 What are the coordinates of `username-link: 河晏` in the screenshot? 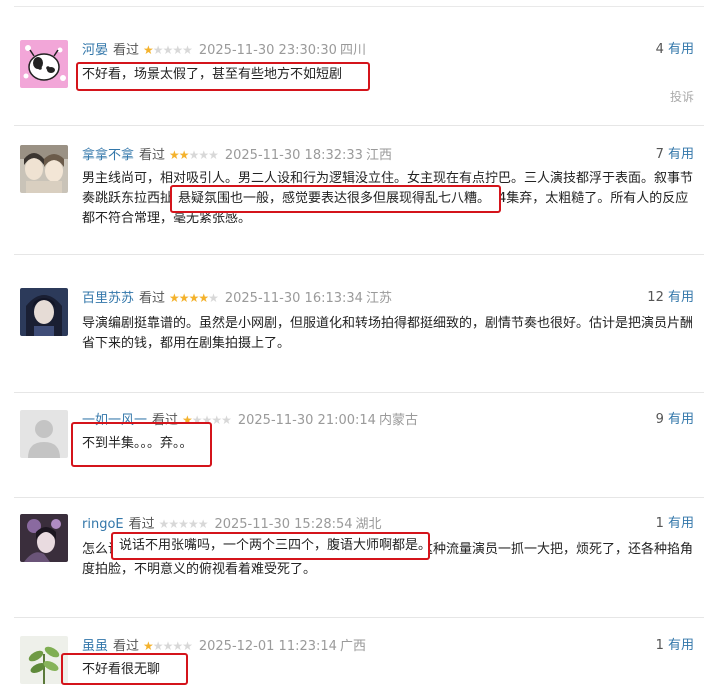 It's located at (95, 50).